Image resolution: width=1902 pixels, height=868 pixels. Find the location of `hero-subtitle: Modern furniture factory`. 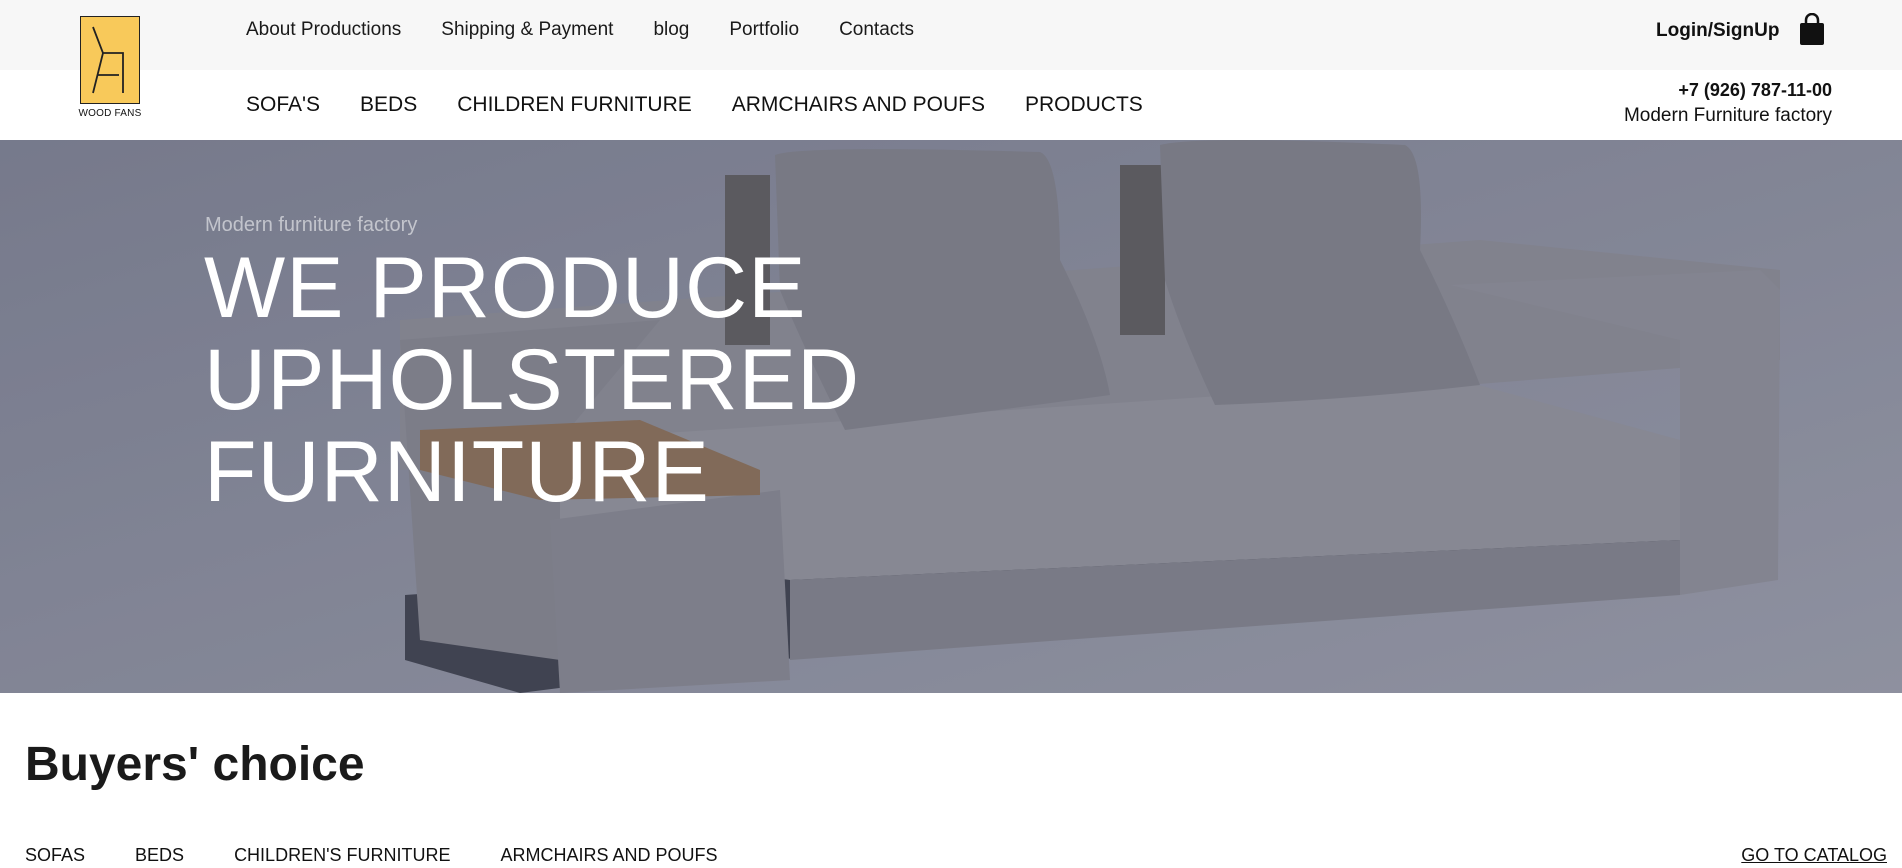

hero-subtitle: Modern furniture factory is located at coordinates (311, 225).